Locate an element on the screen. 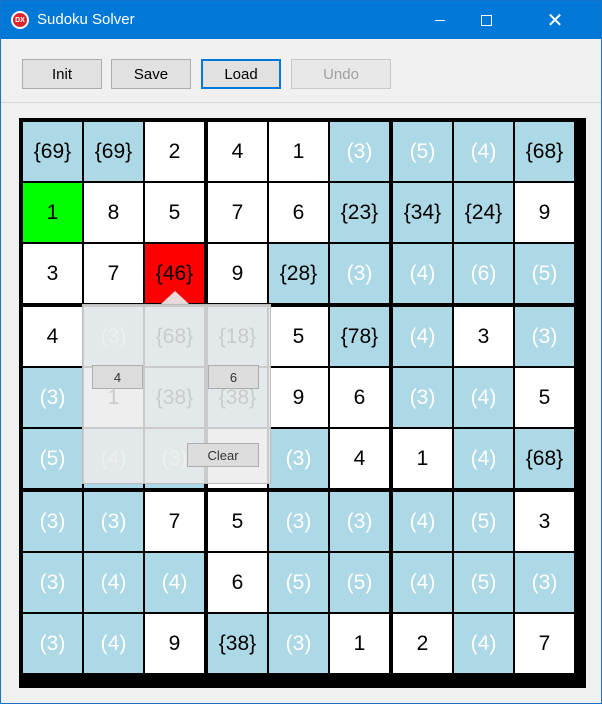 This screenshot has width=602, height=704. load-button: Load is located at coordinates (241, 74).